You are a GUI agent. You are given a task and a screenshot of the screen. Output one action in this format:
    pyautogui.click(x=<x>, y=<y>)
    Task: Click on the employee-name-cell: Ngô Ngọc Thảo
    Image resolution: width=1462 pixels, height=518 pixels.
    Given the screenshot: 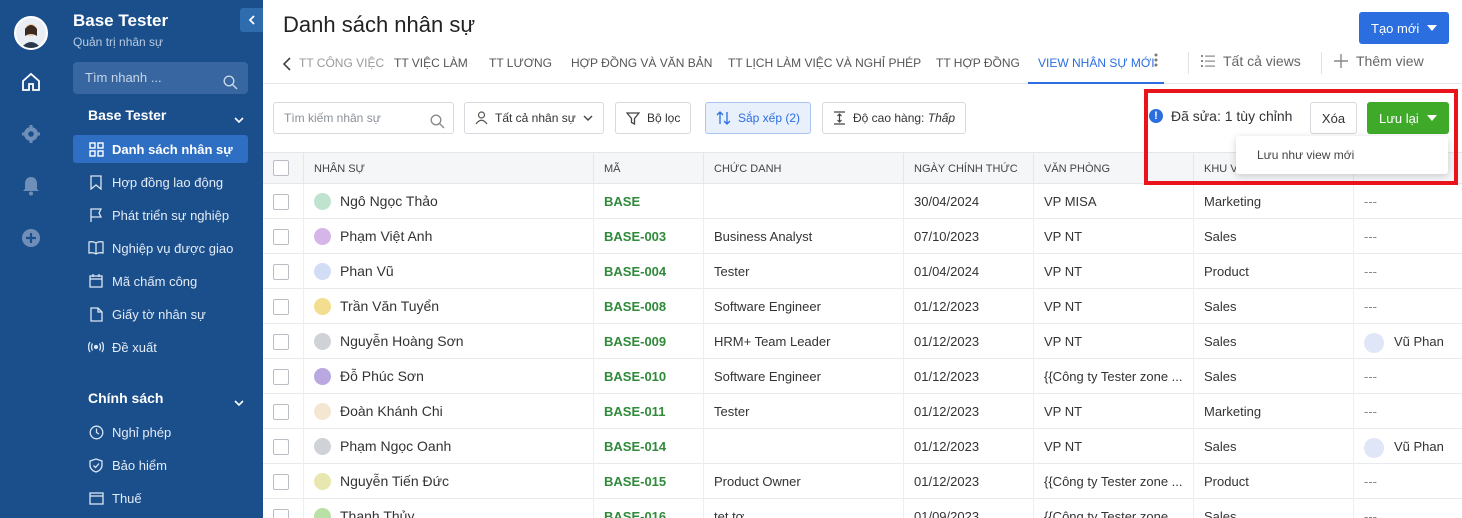 What is the action you would take?
    pyautogui.click(x=448, y=201)
    